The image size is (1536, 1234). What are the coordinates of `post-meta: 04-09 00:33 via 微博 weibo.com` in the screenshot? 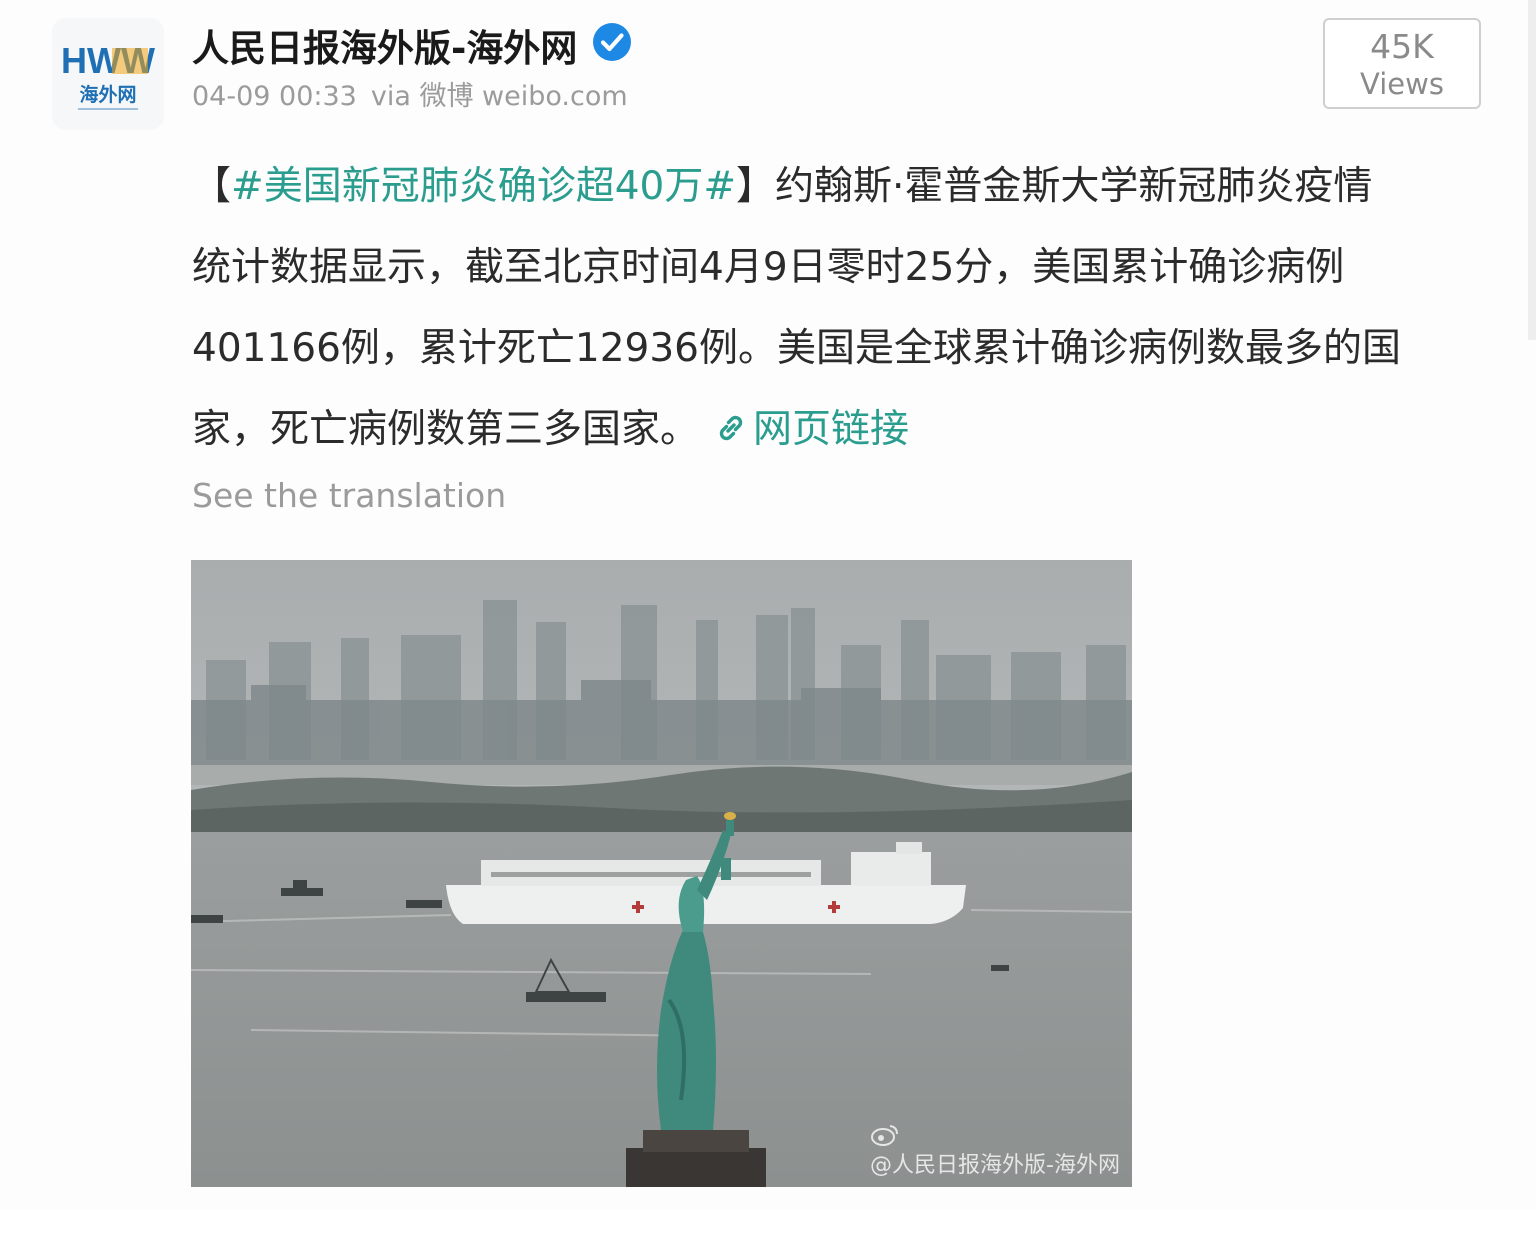 It's located at (410, 93).